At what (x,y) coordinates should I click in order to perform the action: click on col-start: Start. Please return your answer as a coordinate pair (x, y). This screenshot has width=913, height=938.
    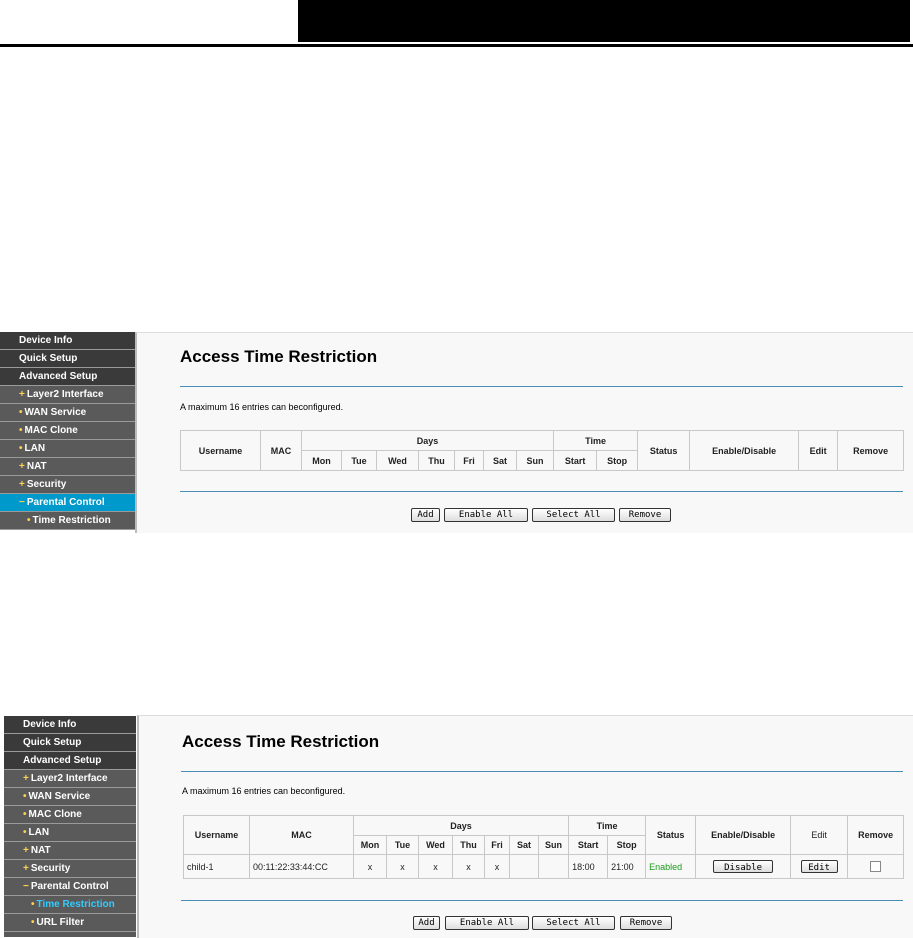
    Looking at the image, I should click on (575, 460).